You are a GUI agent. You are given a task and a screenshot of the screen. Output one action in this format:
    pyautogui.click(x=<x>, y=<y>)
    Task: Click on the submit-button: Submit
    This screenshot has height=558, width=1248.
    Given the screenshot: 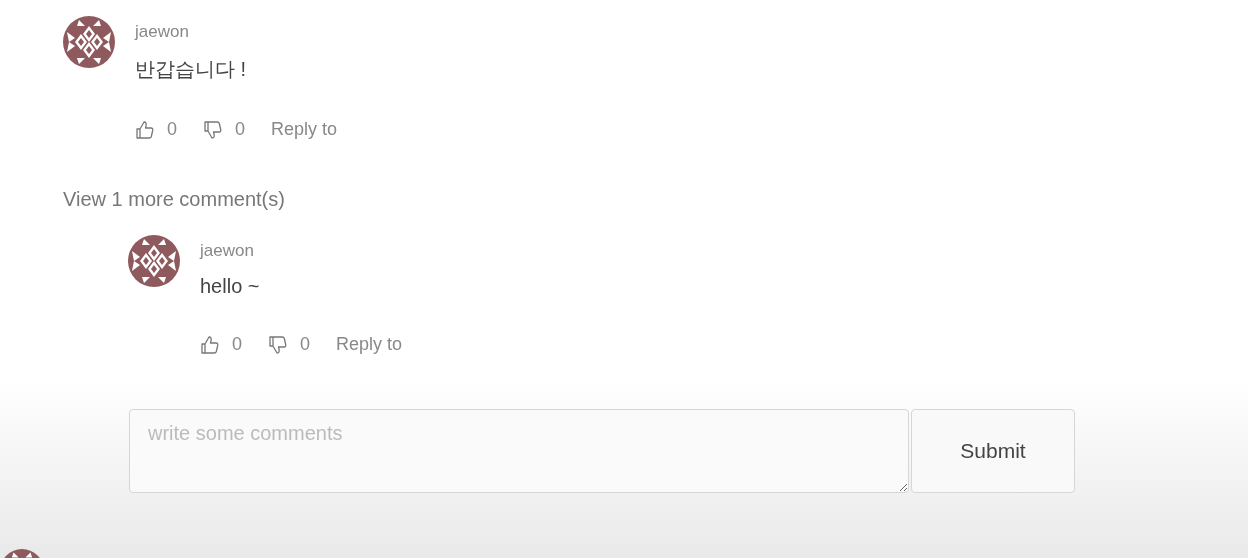 What is the action you would take?
    pyautogui.click(x=993, y=451)
    